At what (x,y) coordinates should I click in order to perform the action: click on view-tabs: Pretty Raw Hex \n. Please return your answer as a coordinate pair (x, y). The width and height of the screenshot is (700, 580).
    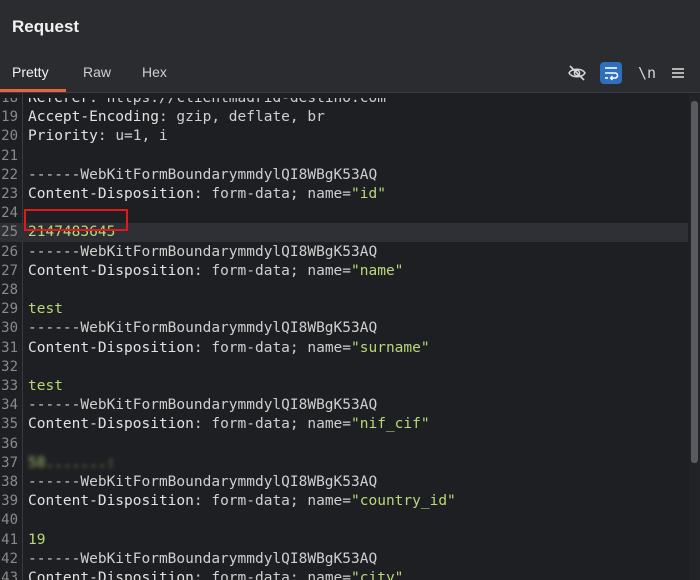
    Looking at the image, I should click on (350, 74).